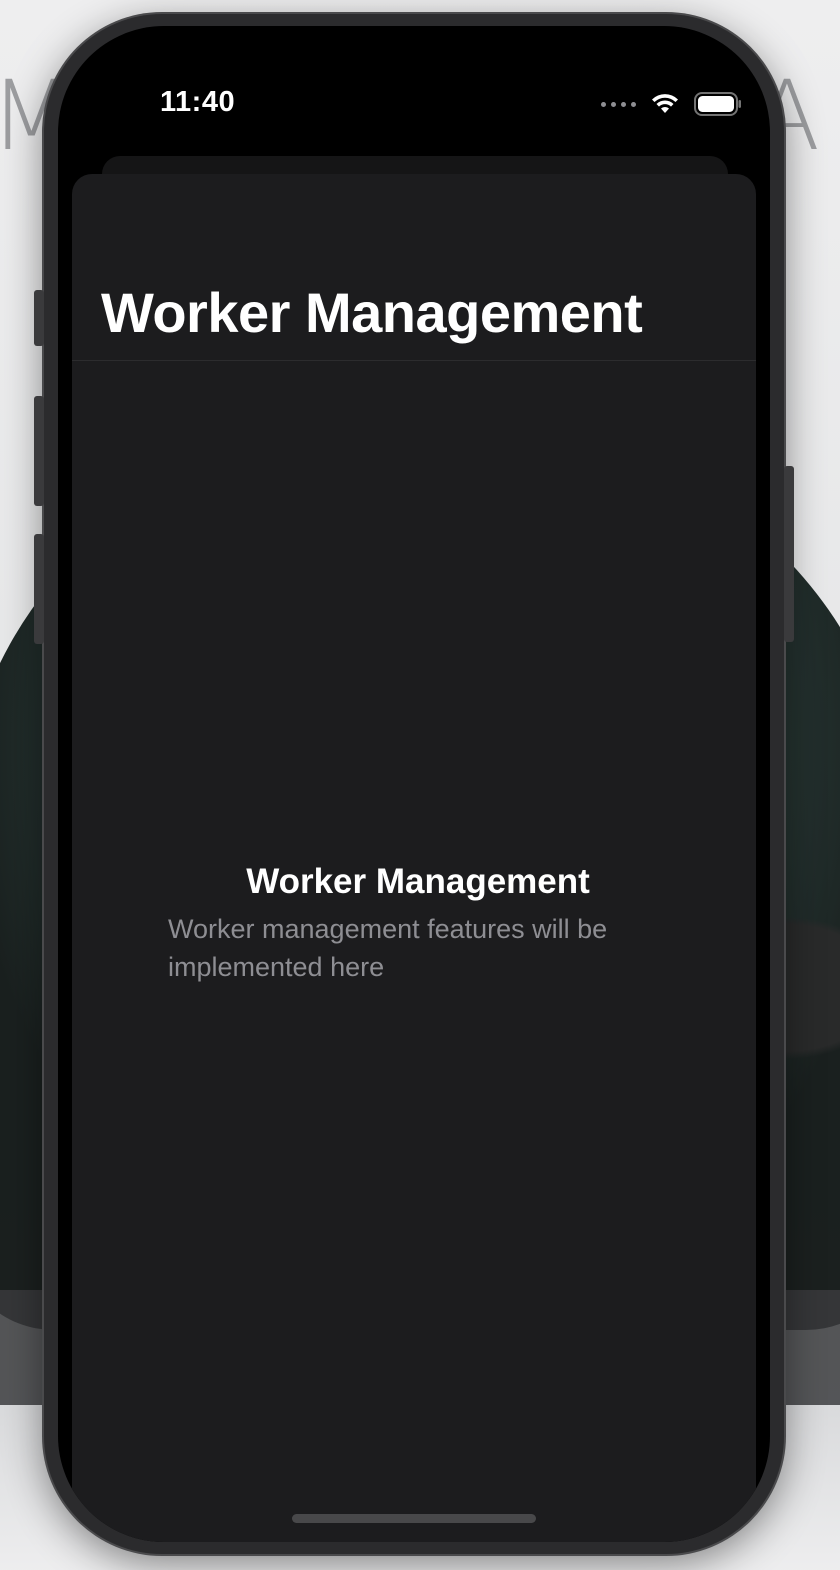 The height and width of the screenshot is (1570, 840). What do you see at coordinates (198, 102) in the screenshot?
I see `status-time: 11:40` at bounding box center [198, 102].